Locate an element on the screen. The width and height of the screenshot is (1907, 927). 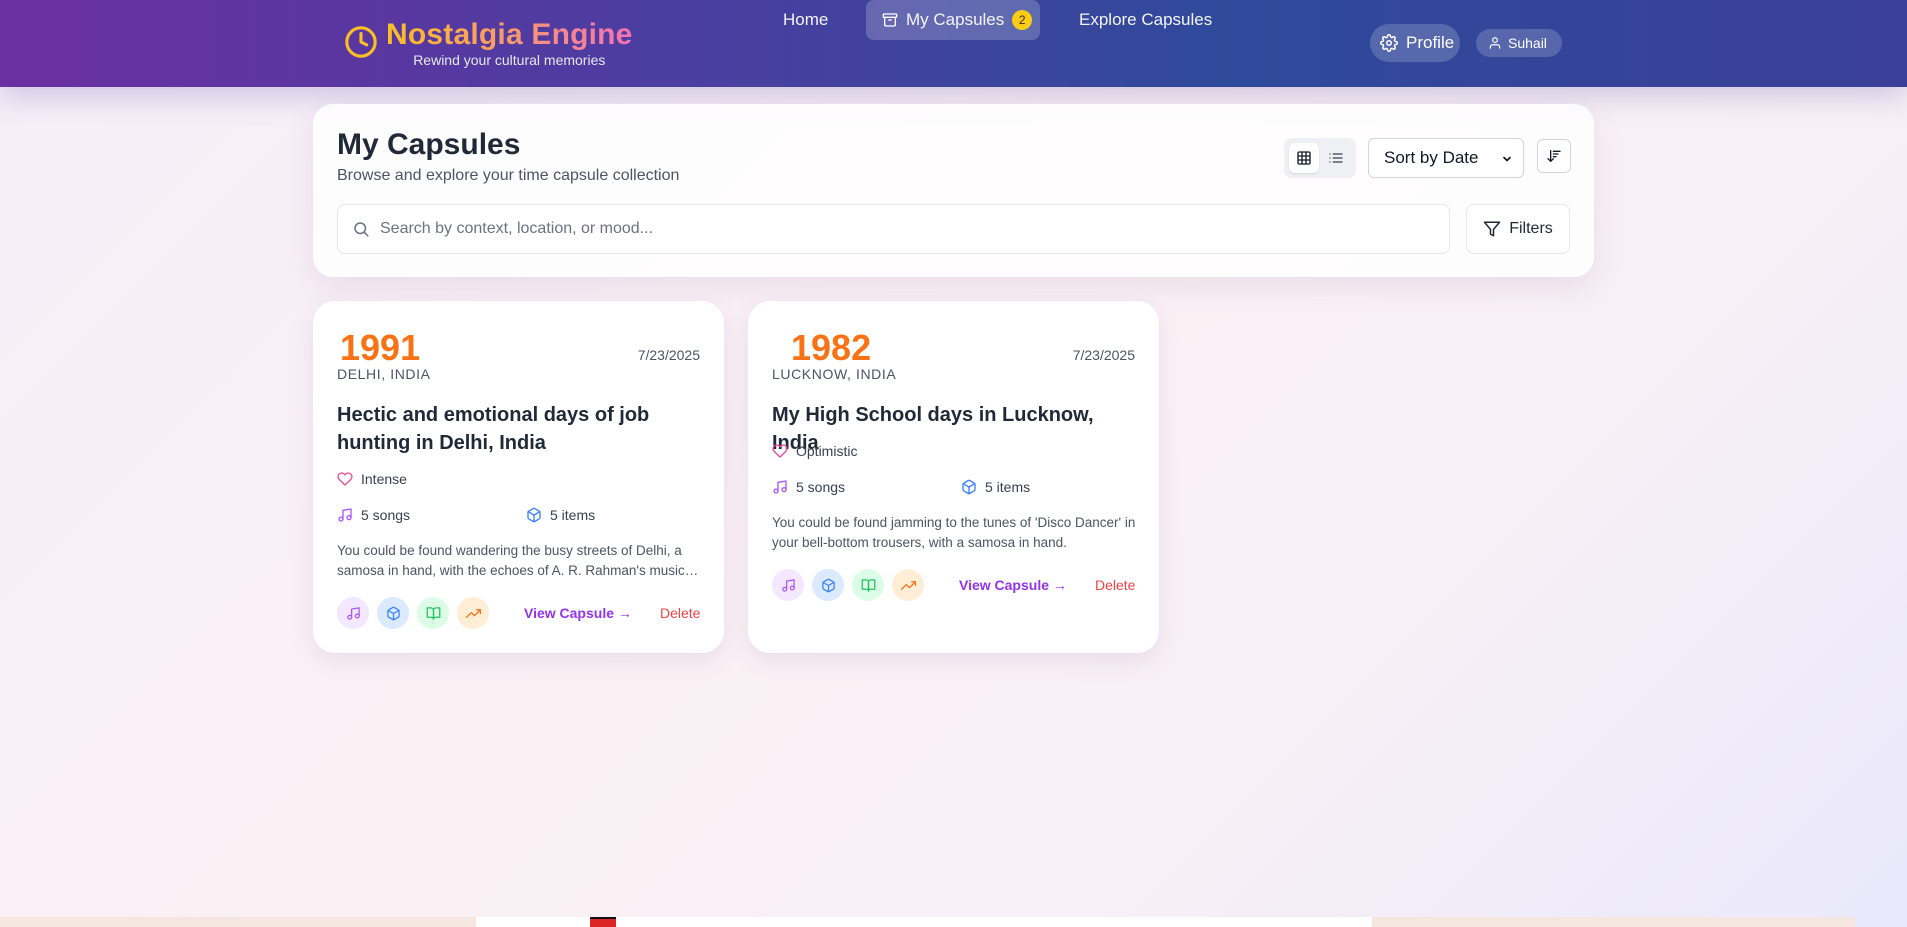
capsule-count-badge: 2 is located at coordinates (1022, 20).